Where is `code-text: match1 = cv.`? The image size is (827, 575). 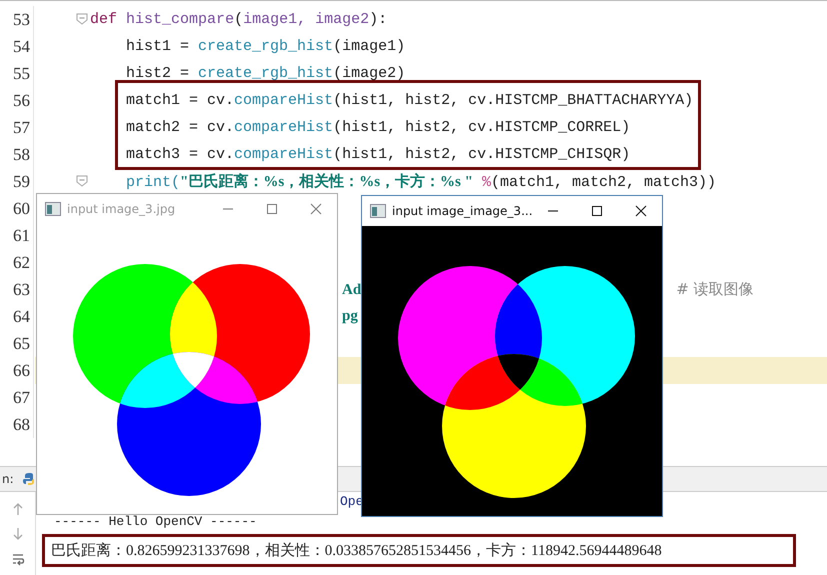 code-text: match1 = cv. is located at coordinates (180, 100).